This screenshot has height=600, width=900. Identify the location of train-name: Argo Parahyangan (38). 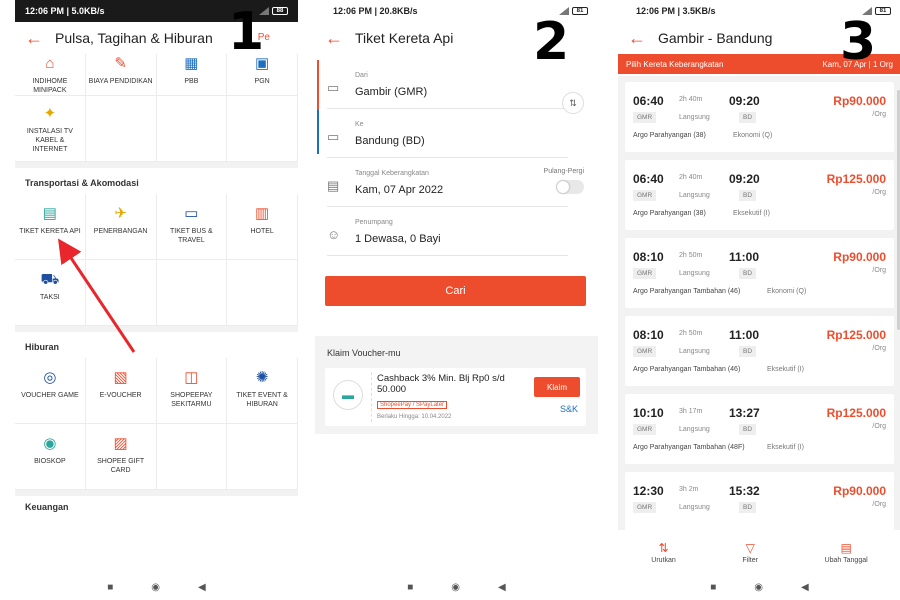
(669, 213).